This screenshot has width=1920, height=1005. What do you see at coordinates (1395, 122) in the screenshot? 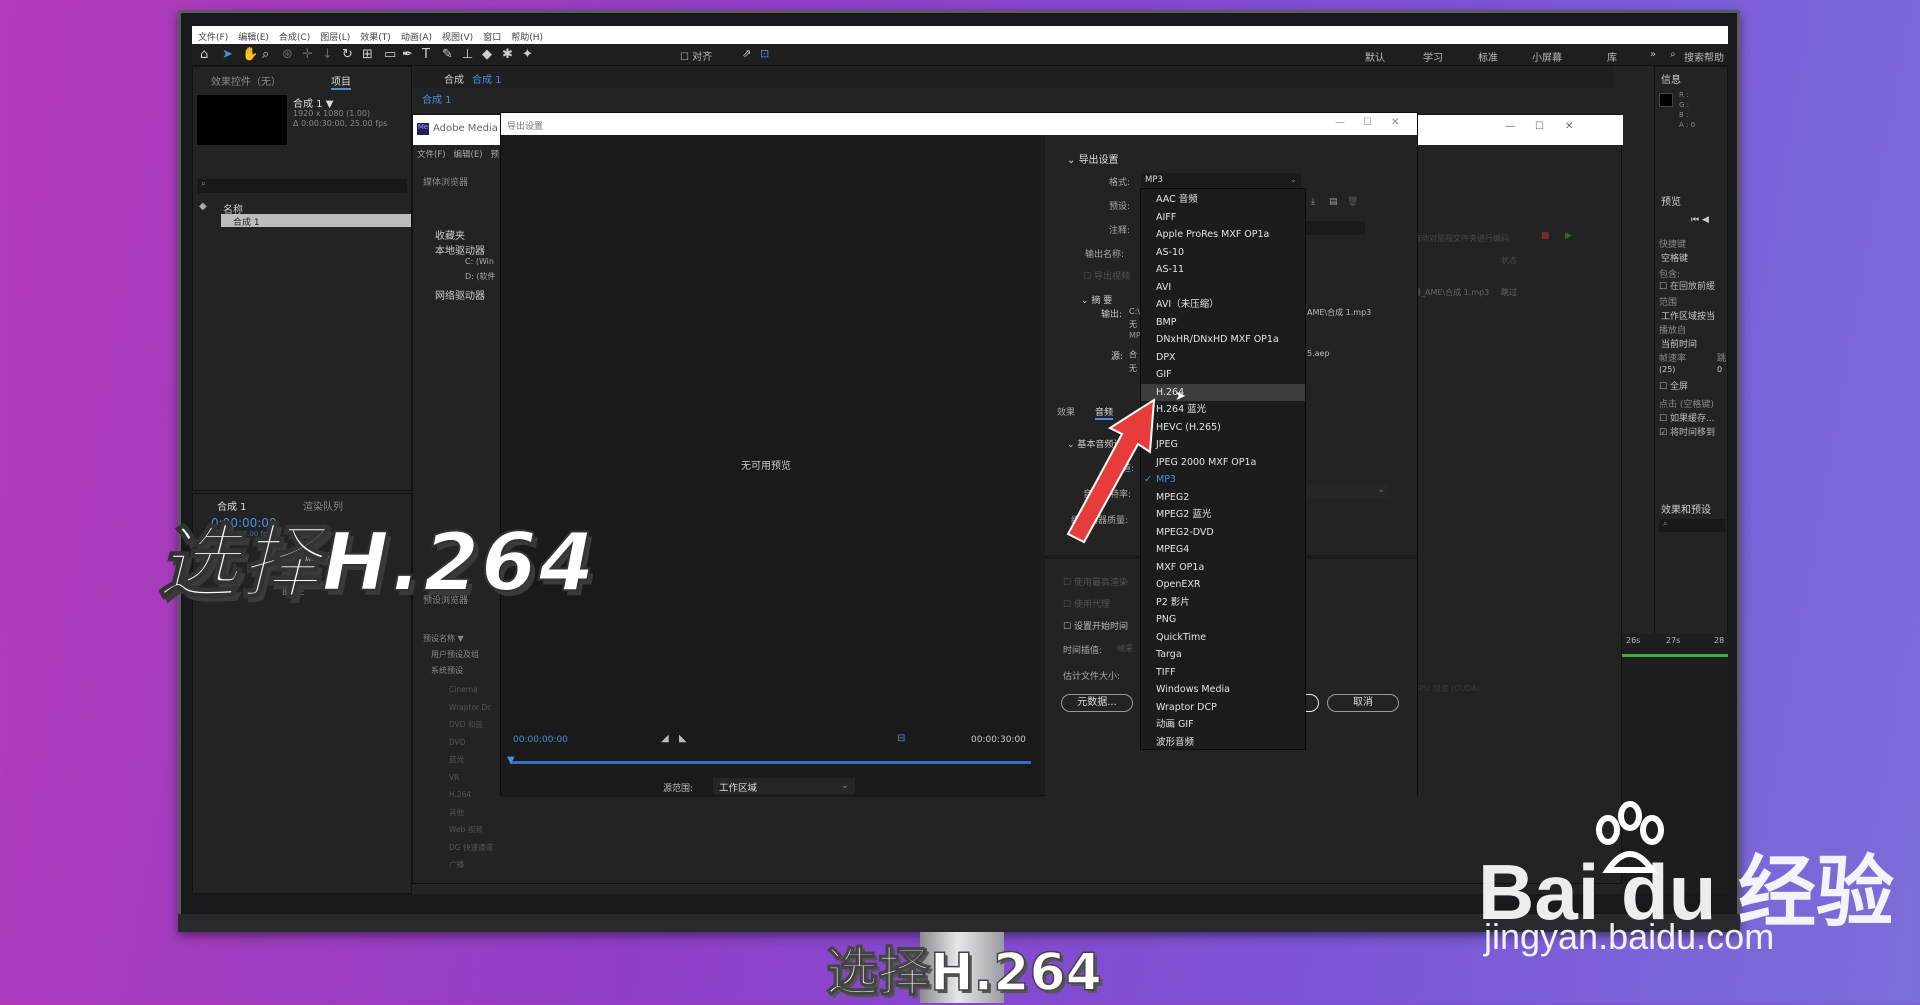
I see `export-close-icon: ✕` at bounding box center [1395, 122].